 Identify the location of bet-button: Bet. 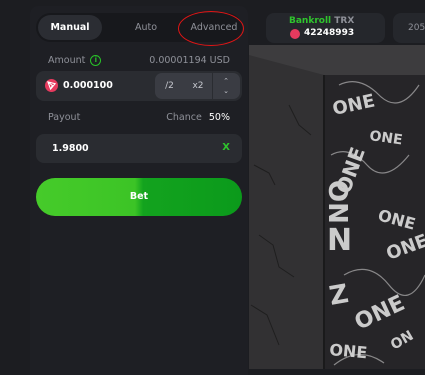
(139, 197).